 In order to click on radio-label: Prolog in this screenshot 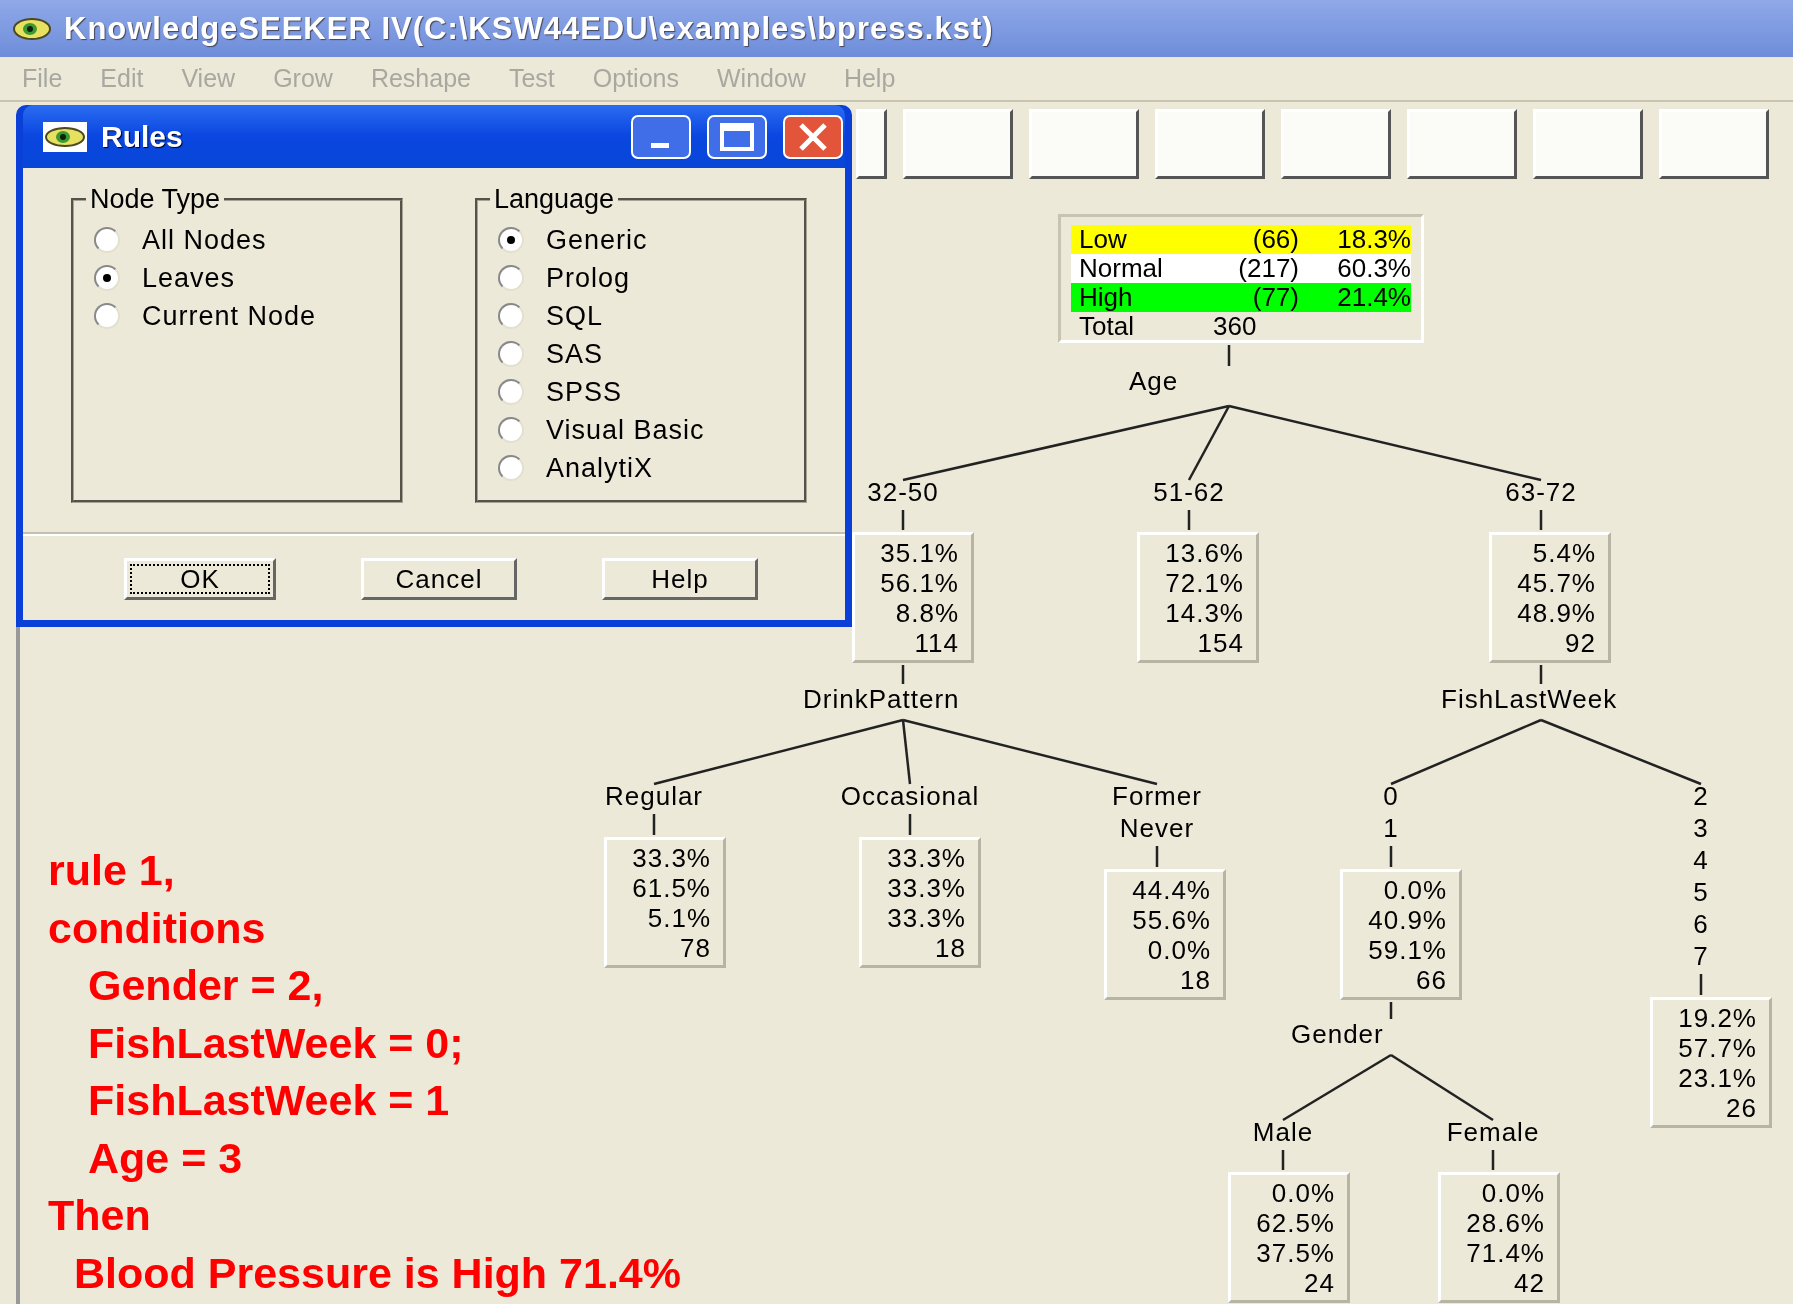, I will do `click(588, 278)`.